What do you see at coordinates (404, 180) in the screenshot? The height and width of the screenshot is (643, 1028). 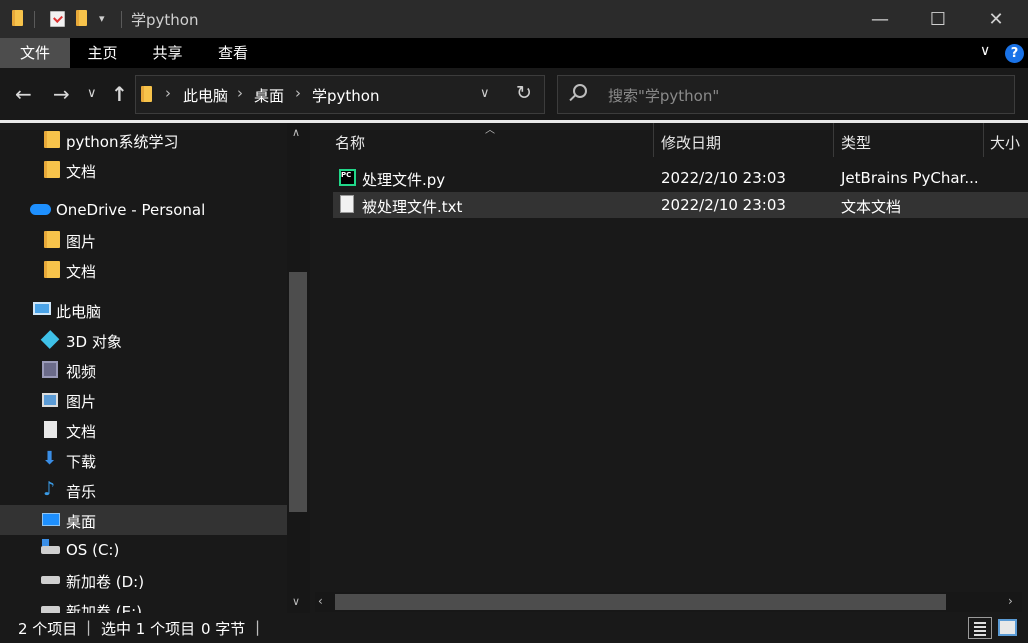 I see `file-name: 处理文件.py` at bounding box center [404, 180].